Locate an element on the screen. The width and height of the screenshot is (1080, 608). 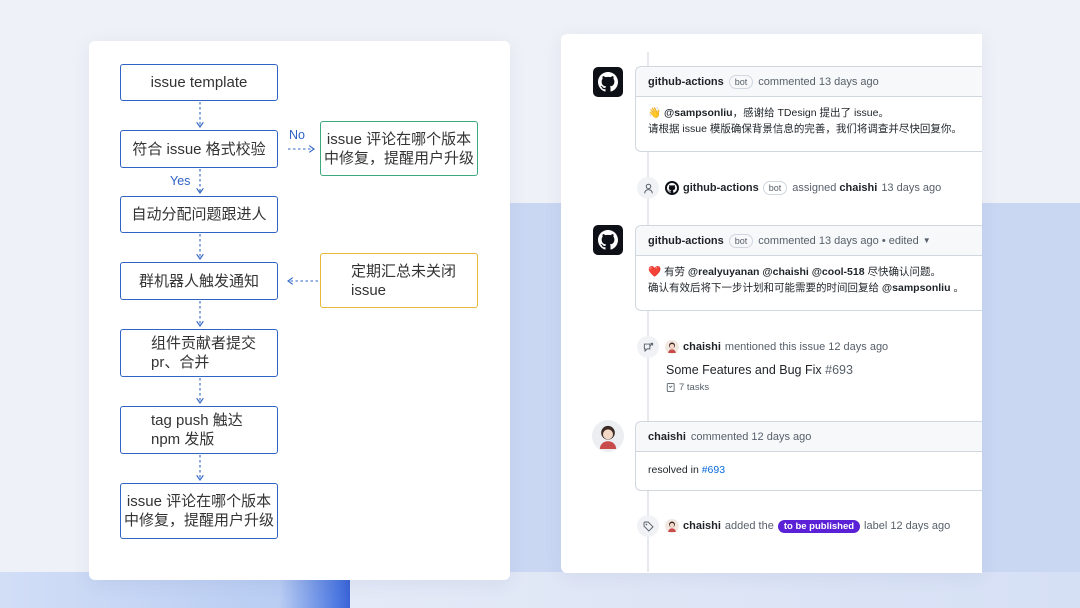
comment-line-2: 确认有效后将下一步计划和可能需要的时间回复给 @sampsonliu 。 is located at coordinates (815, 288).